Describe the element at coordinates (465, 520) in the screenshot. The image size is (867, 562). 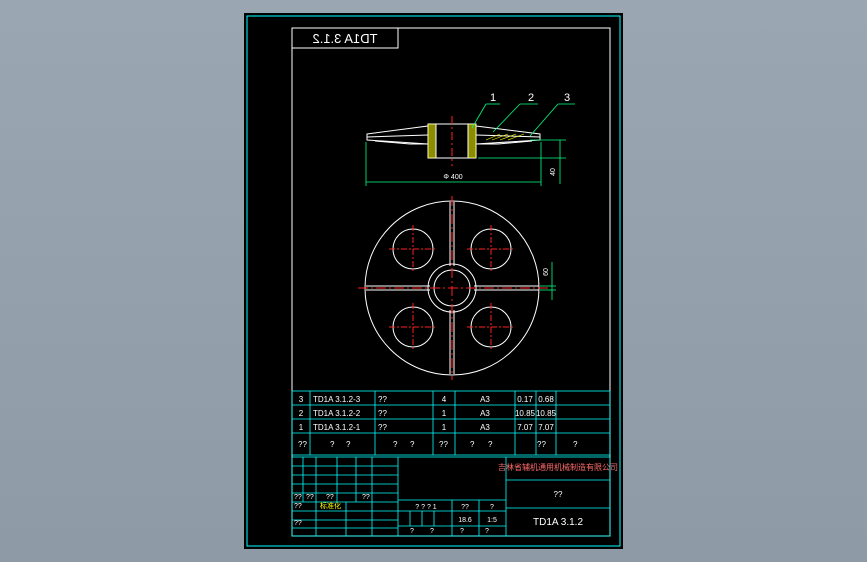
I see `weight: 18.6` at that location.